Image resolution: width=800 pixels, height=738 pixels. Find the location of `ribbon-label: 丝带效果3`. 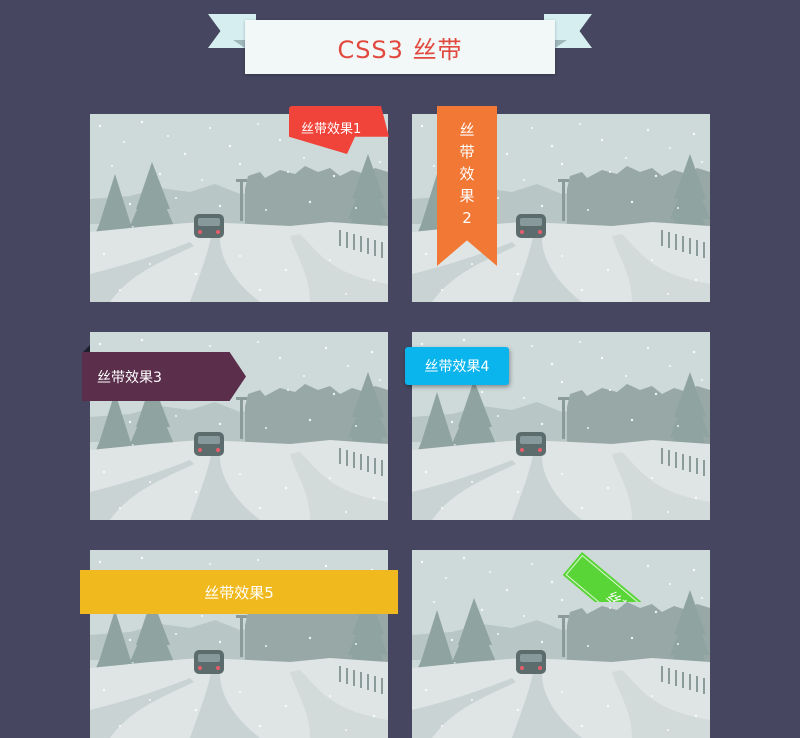

ribbon-label: 丝带效果3 is located at coordinates (129, 377).